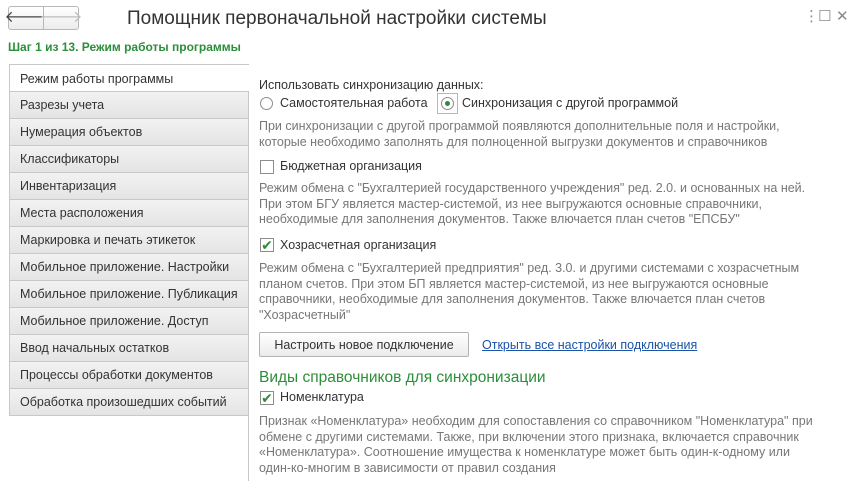 Image resolution: width=854 pixels, height=481 pixels. What do you see at coordinates (129, 159) in the screenshot?
I see `tab-classifiers: Классификаторы` at bounding box center [129, 159].